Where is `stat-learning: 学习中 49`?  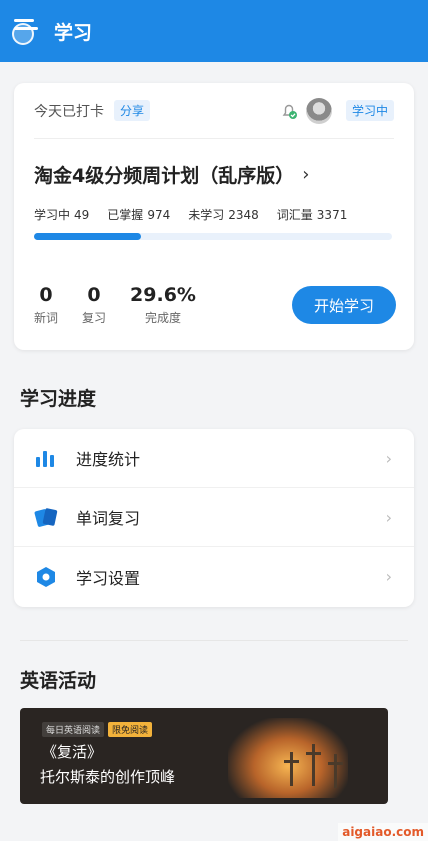 stat-learning: 学习中 49 is located at coordinates (62, 215).